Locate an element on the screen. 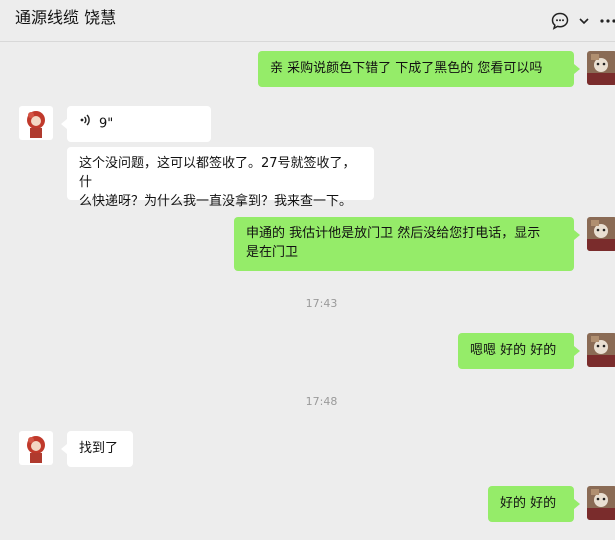 The height and width of the screenshot is (540, 615). voice-wave-icon is located at coordinates (86, 124).